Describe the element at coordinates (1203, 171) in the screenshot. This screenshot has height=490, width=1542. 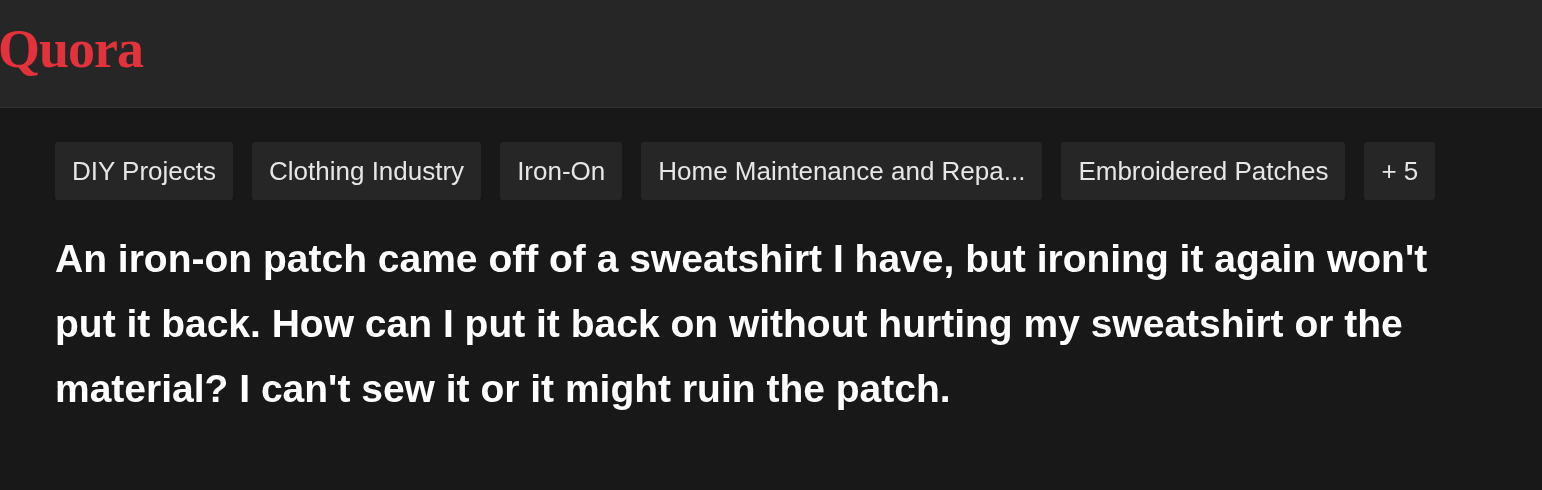
I see `topic-chip: Embroidered Patches` at that location.